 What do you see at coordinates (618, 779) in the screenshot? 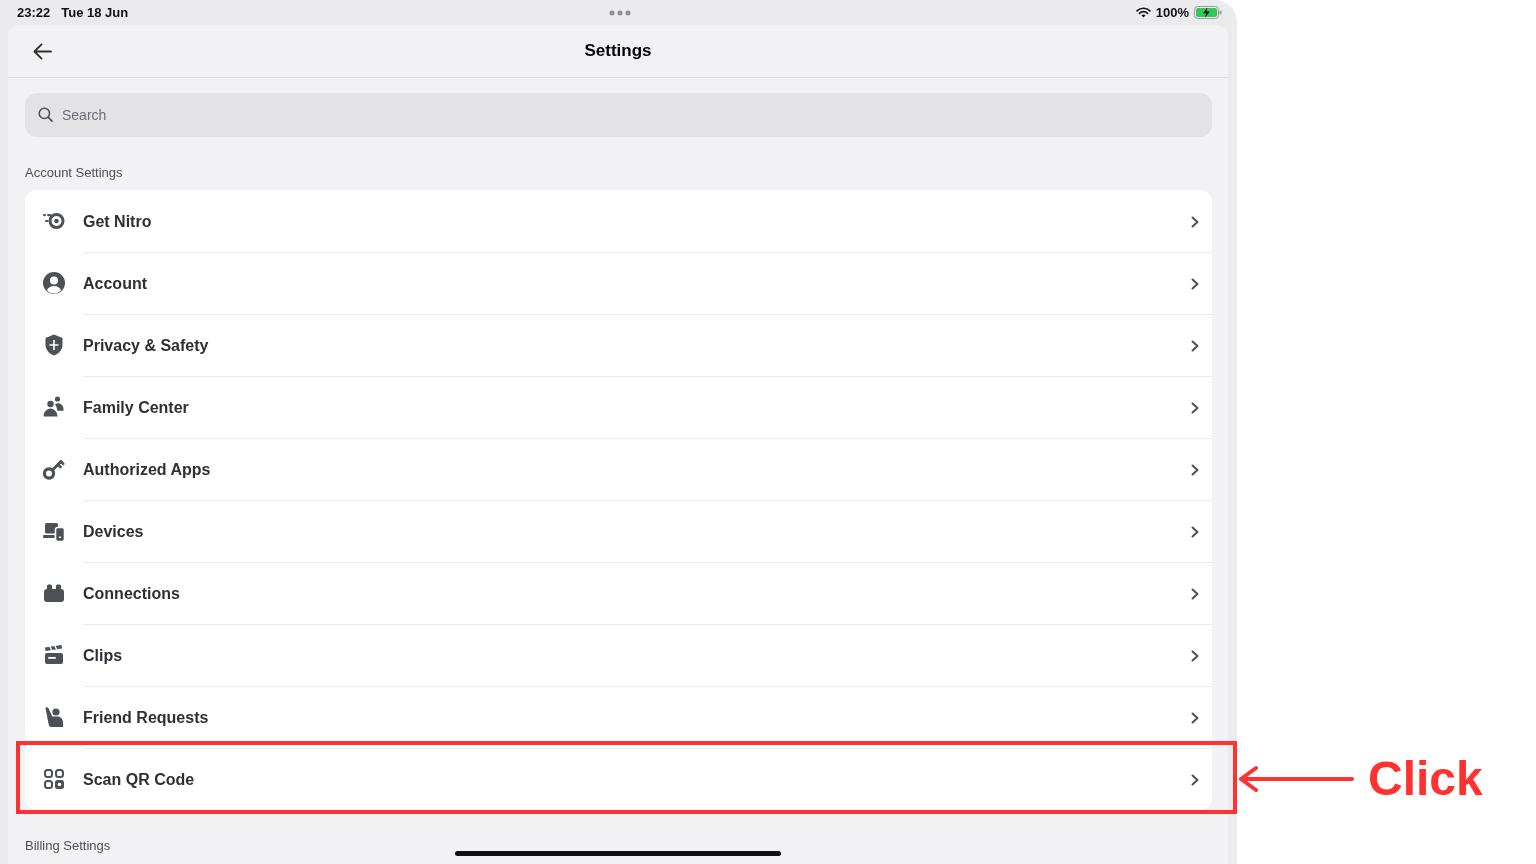
I see `settings-row: Scan QR Code` at bounding box center [618, 779].